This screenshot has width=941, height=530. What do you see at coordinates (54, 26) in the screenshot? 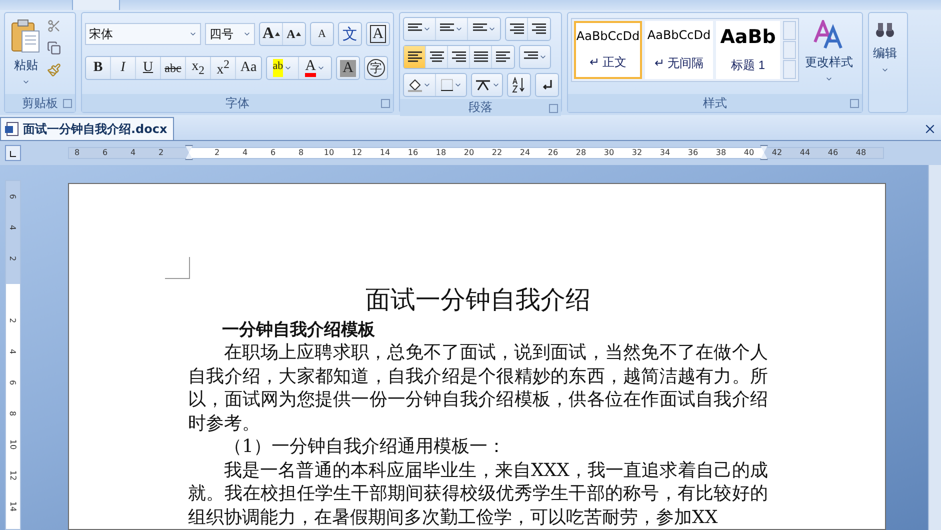
I see `cut-icon` at bounding box center [54, 26].